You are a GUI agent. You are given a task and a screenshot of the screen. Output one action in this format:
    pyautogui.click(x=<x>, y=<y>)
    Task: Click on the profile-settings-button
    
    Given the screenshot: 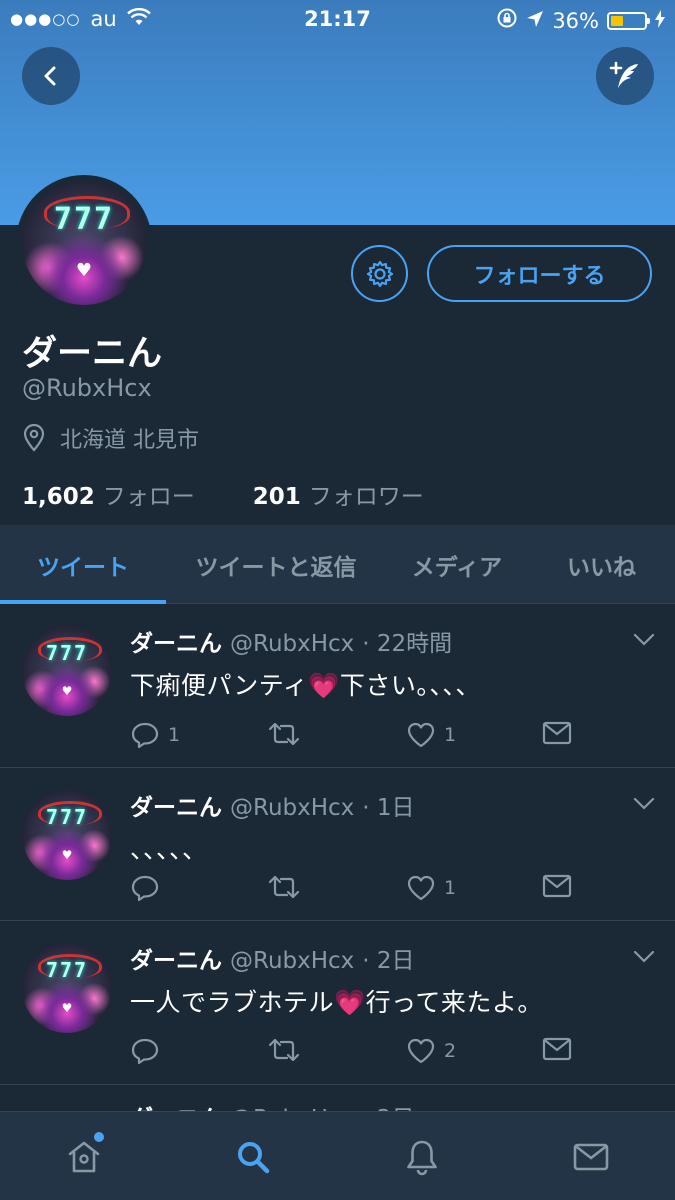 What is the action you would take?
    pyautogui.click(x=379, y=273)
    